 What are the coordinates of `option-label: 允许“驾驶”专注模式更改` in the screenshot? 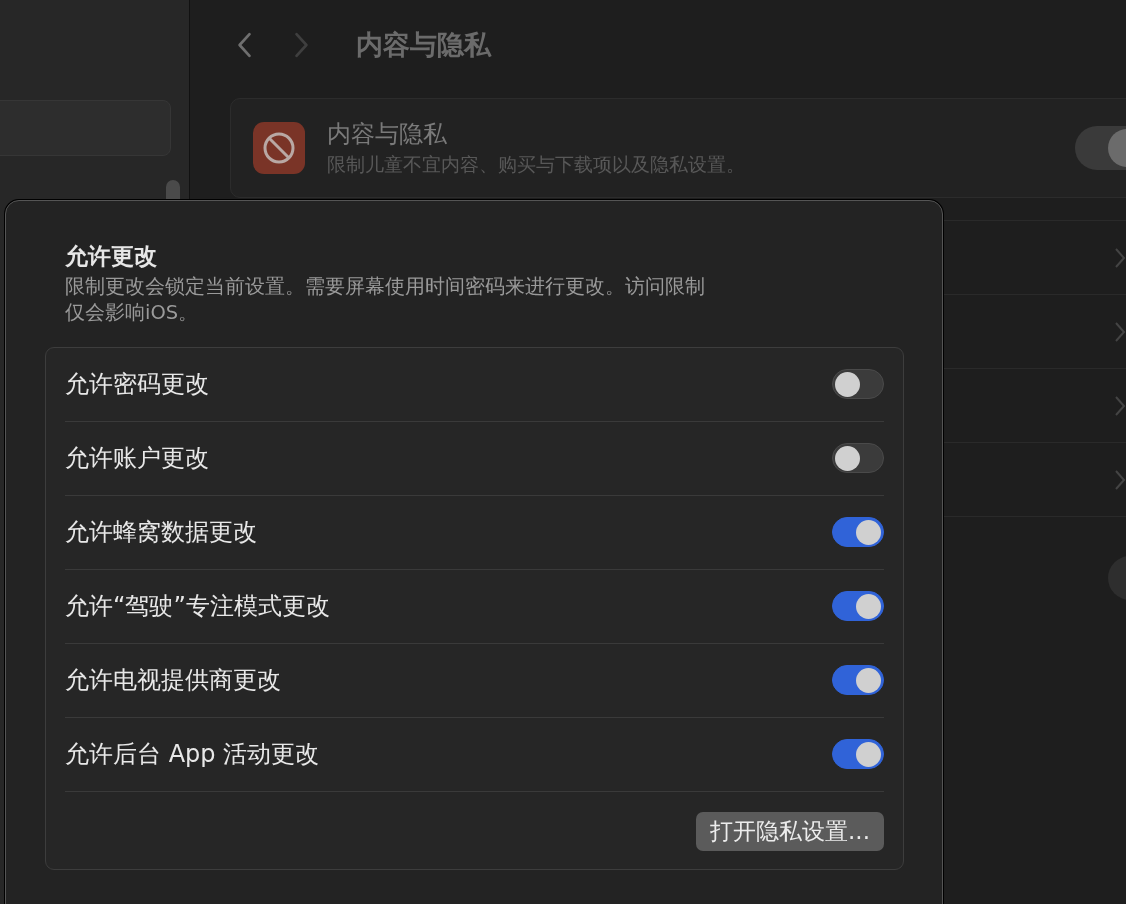 It's located at (197, 607).